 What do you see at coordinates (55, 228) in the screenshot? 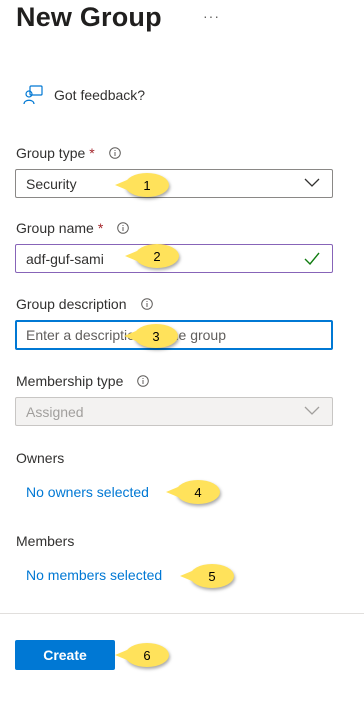
I see `group-name-label-text: Group name` at bounding box center [55, 228].